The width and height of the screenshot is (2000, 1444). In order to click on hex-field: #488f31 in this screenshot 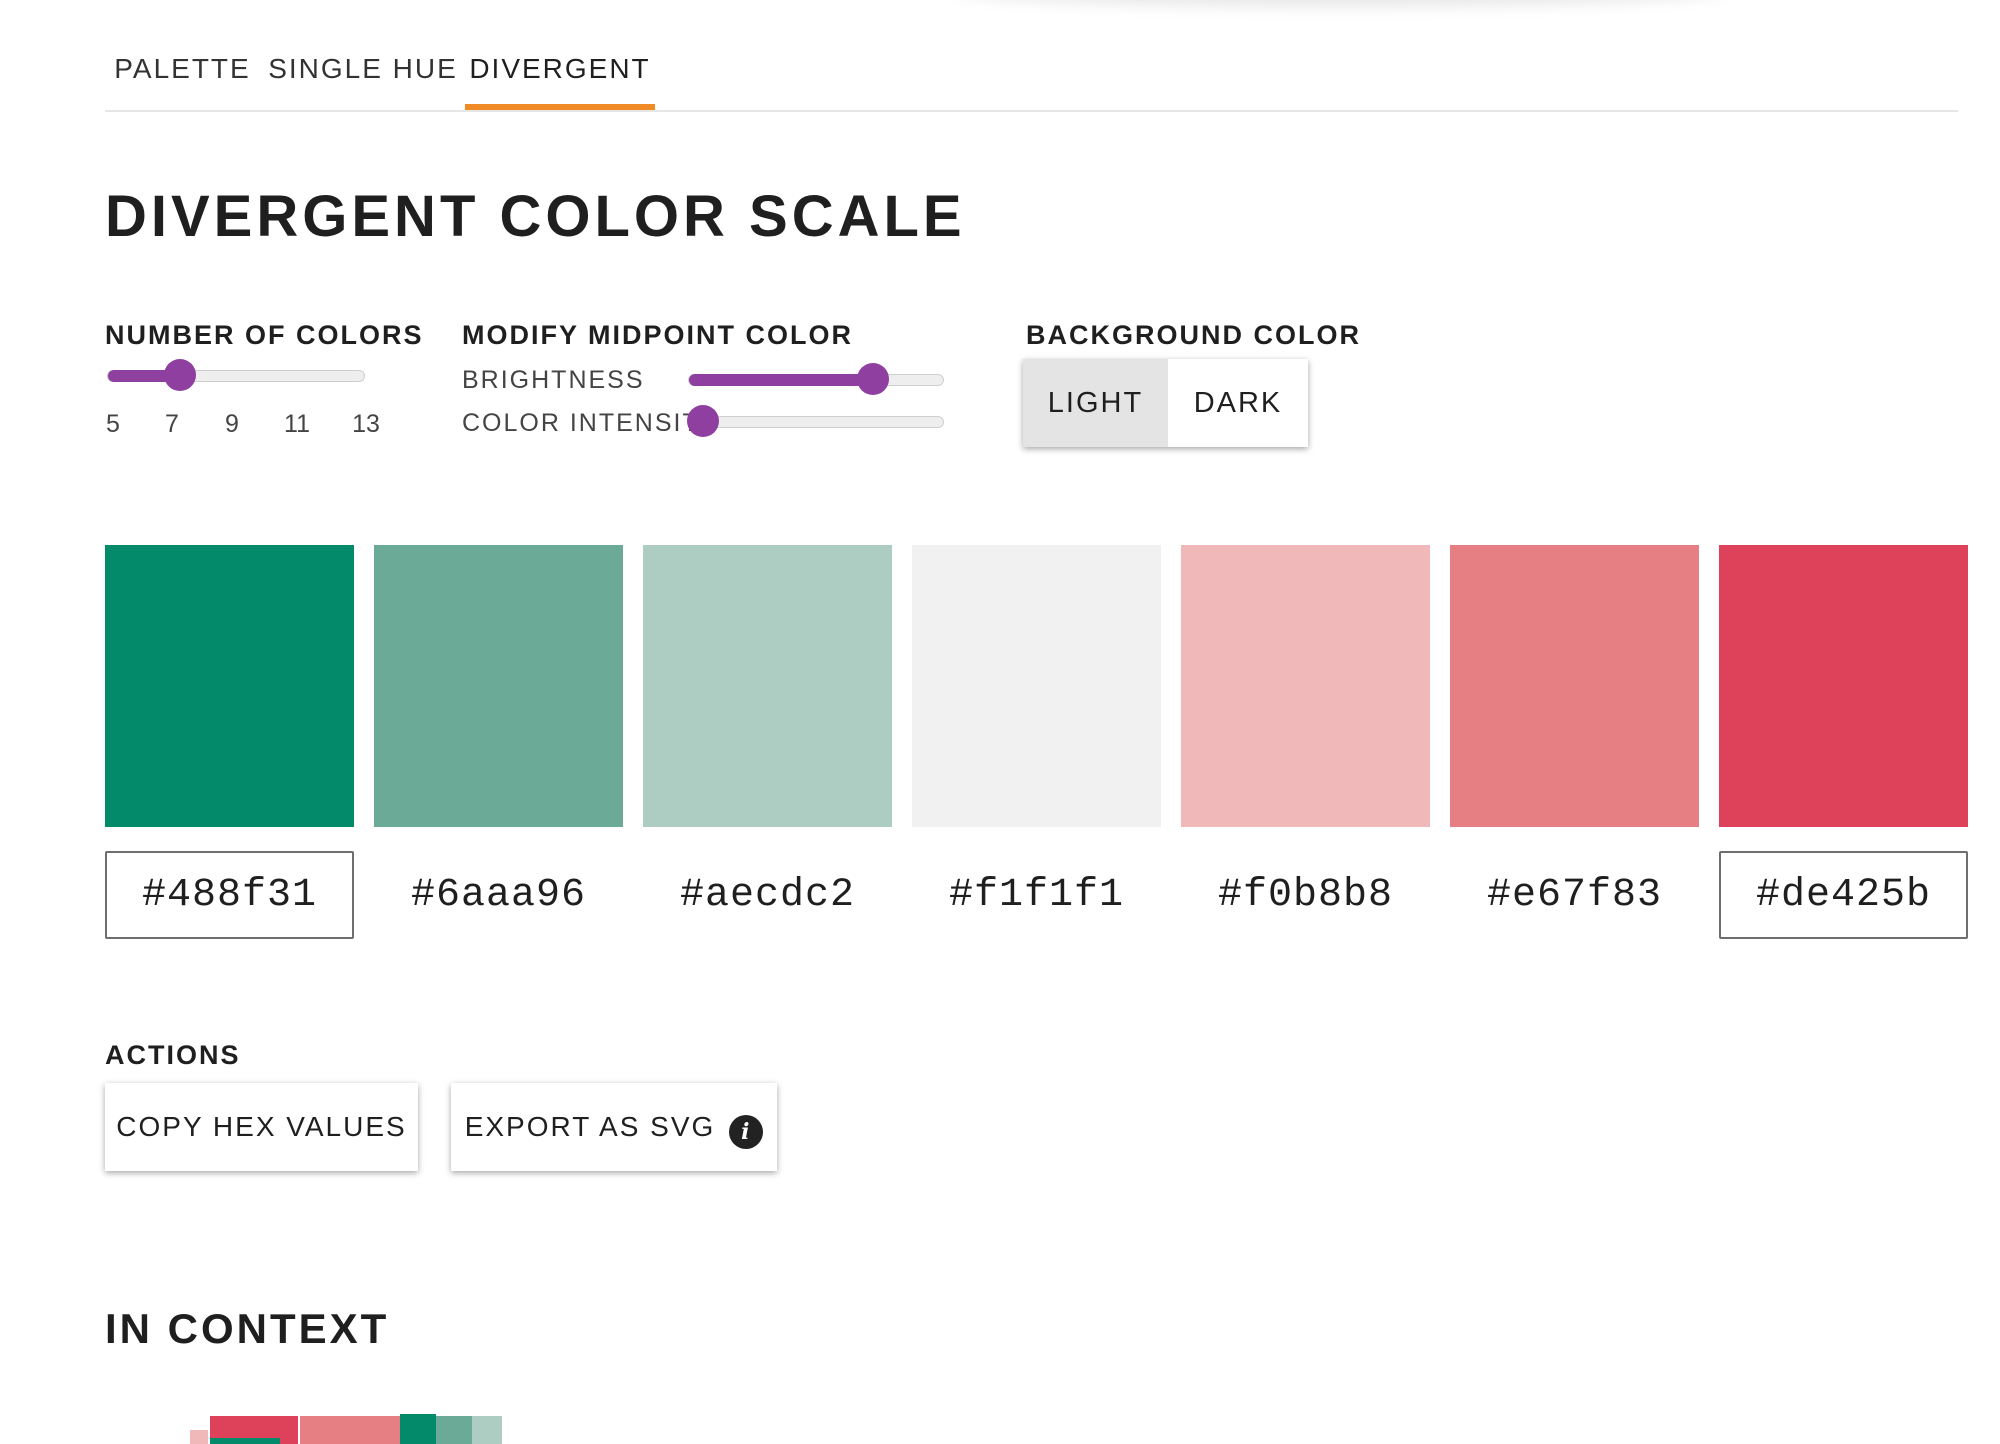, I will do `click(229, 895)`.